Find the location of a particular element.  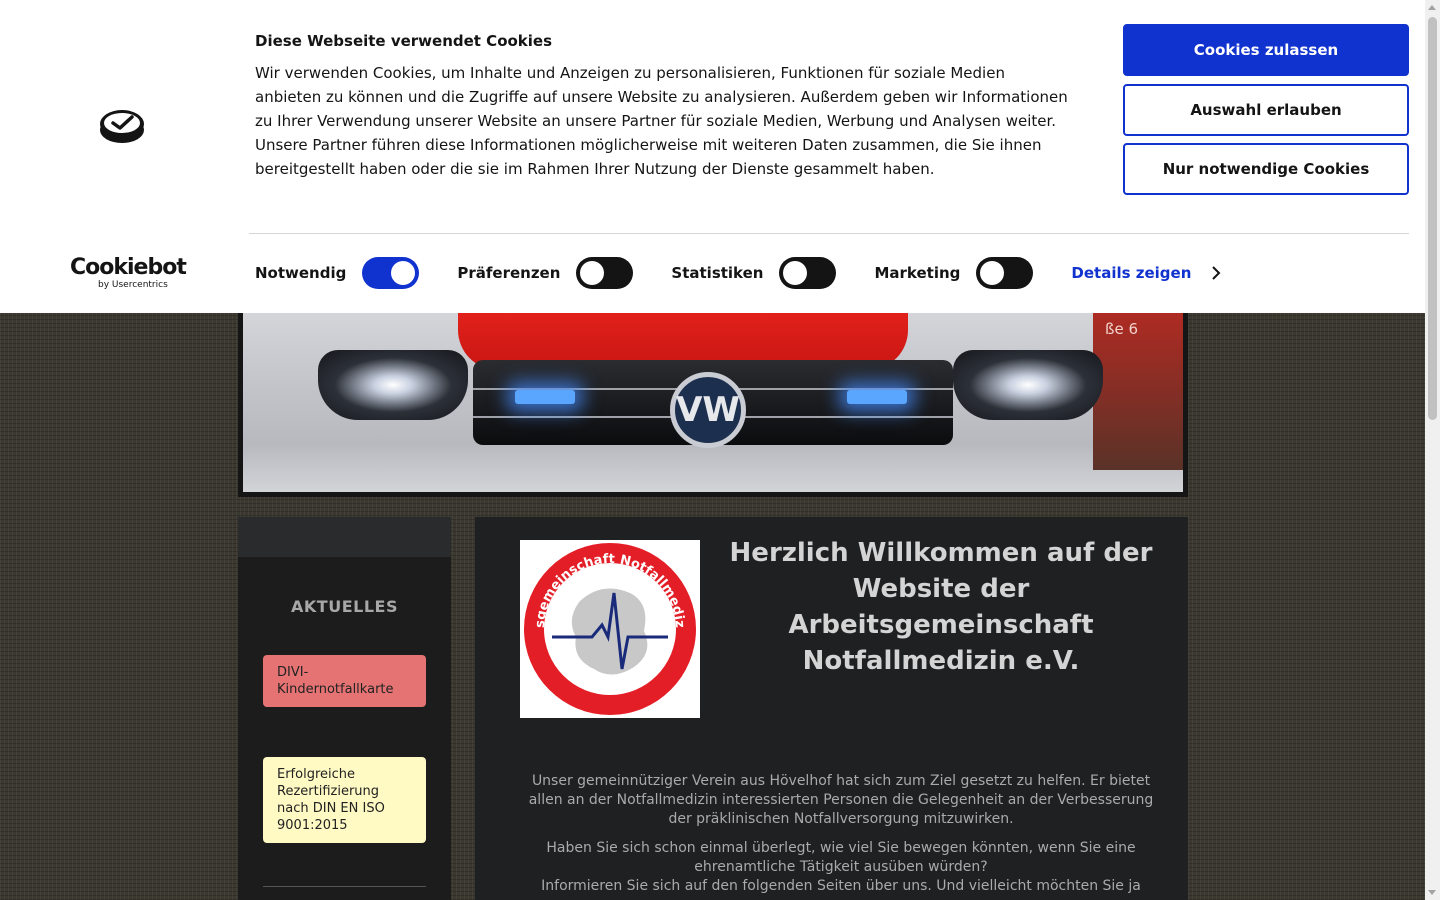

toggle-label: Statistiken is located at coordinates (717, 273).